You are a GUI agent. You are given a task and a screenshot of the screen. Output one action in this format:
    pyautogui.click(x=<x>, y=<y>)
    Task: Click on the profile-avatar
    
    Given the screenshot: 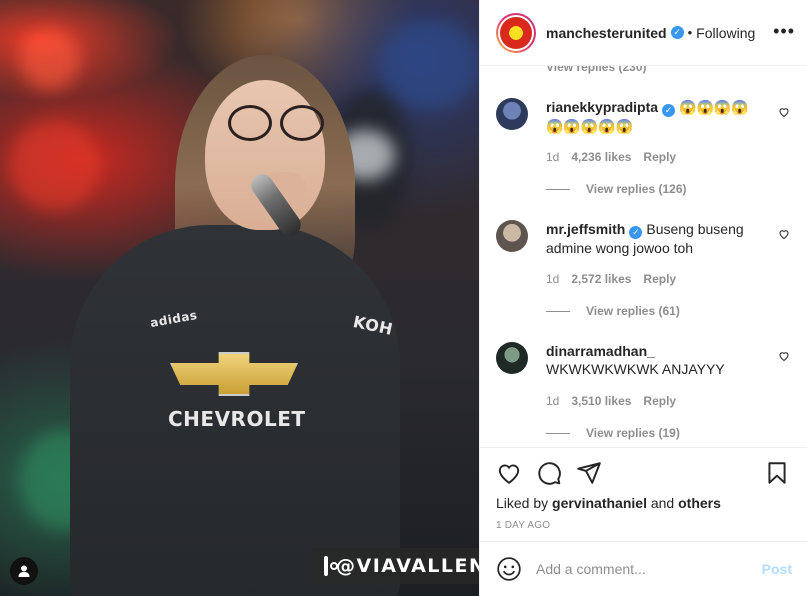 What is the action you would take?
    pyautogui.click(x=516, y=32)
    